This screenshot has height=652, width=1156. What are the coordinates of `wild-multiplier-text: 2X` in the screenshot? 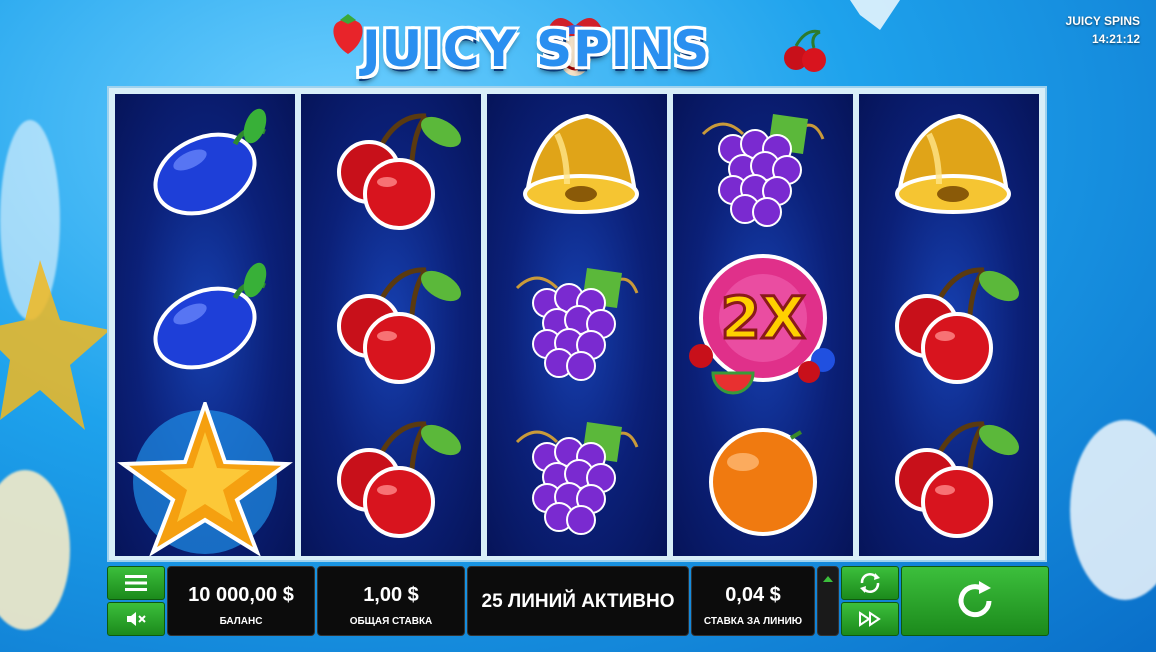 It's located at (762, 318).